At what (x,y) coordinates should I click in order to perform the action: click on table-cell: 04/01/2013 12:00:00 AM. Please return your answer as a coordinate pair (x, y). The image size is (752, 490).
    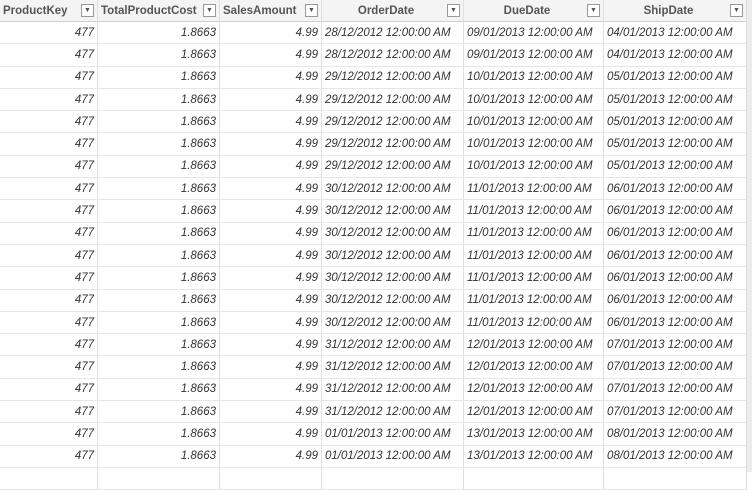
    Looking at the image, I should click on (675, 32).